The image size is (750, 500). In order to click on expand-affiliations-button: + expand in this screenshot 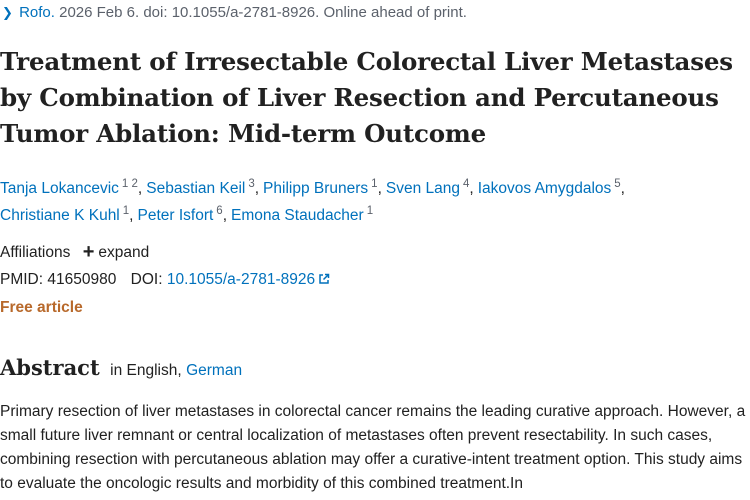, I will do `click(116, 252)`.